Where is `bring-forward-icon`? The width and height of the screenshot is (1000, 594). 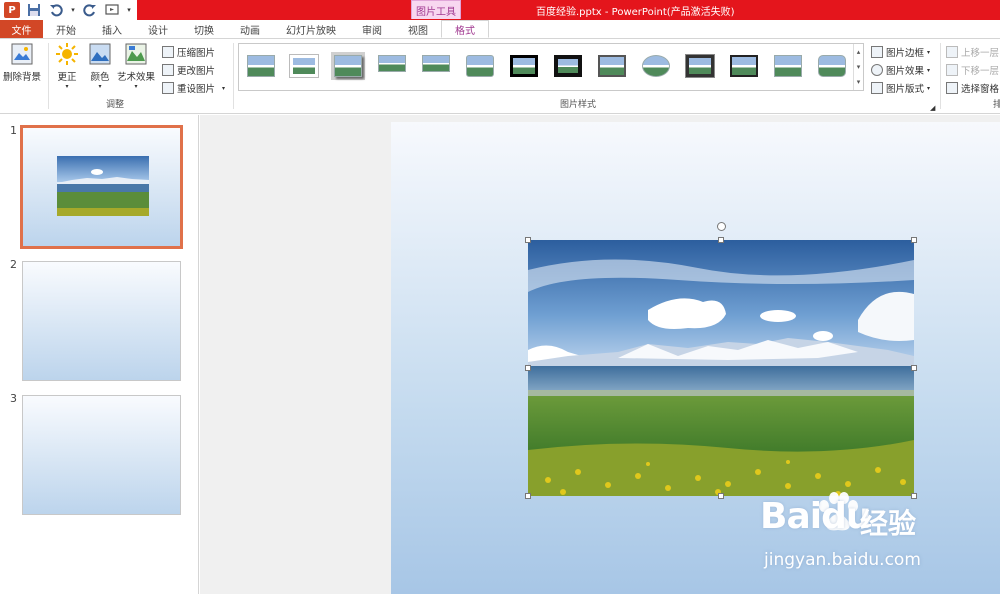 bring-forward-icon is located at coordinates (952, 52).